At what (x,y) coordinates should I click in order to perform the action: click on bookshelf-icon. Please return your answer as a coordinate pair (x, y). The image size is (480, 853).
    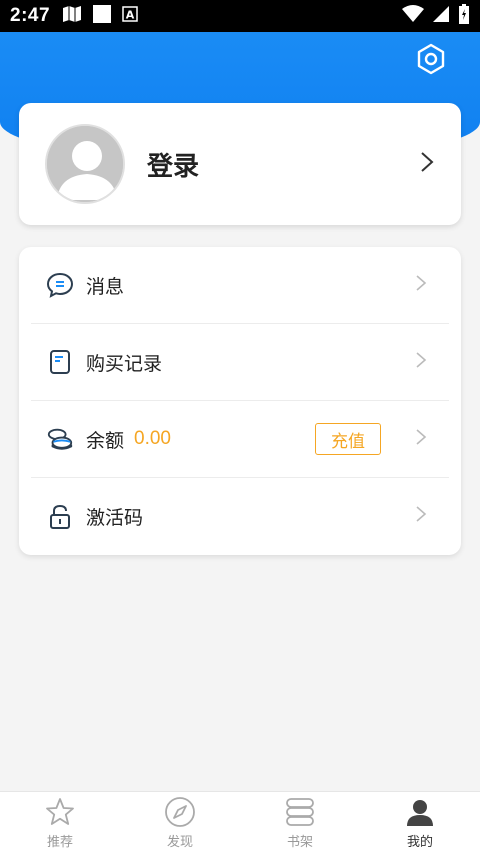
    Looking at the image, I should click on (300, 812).